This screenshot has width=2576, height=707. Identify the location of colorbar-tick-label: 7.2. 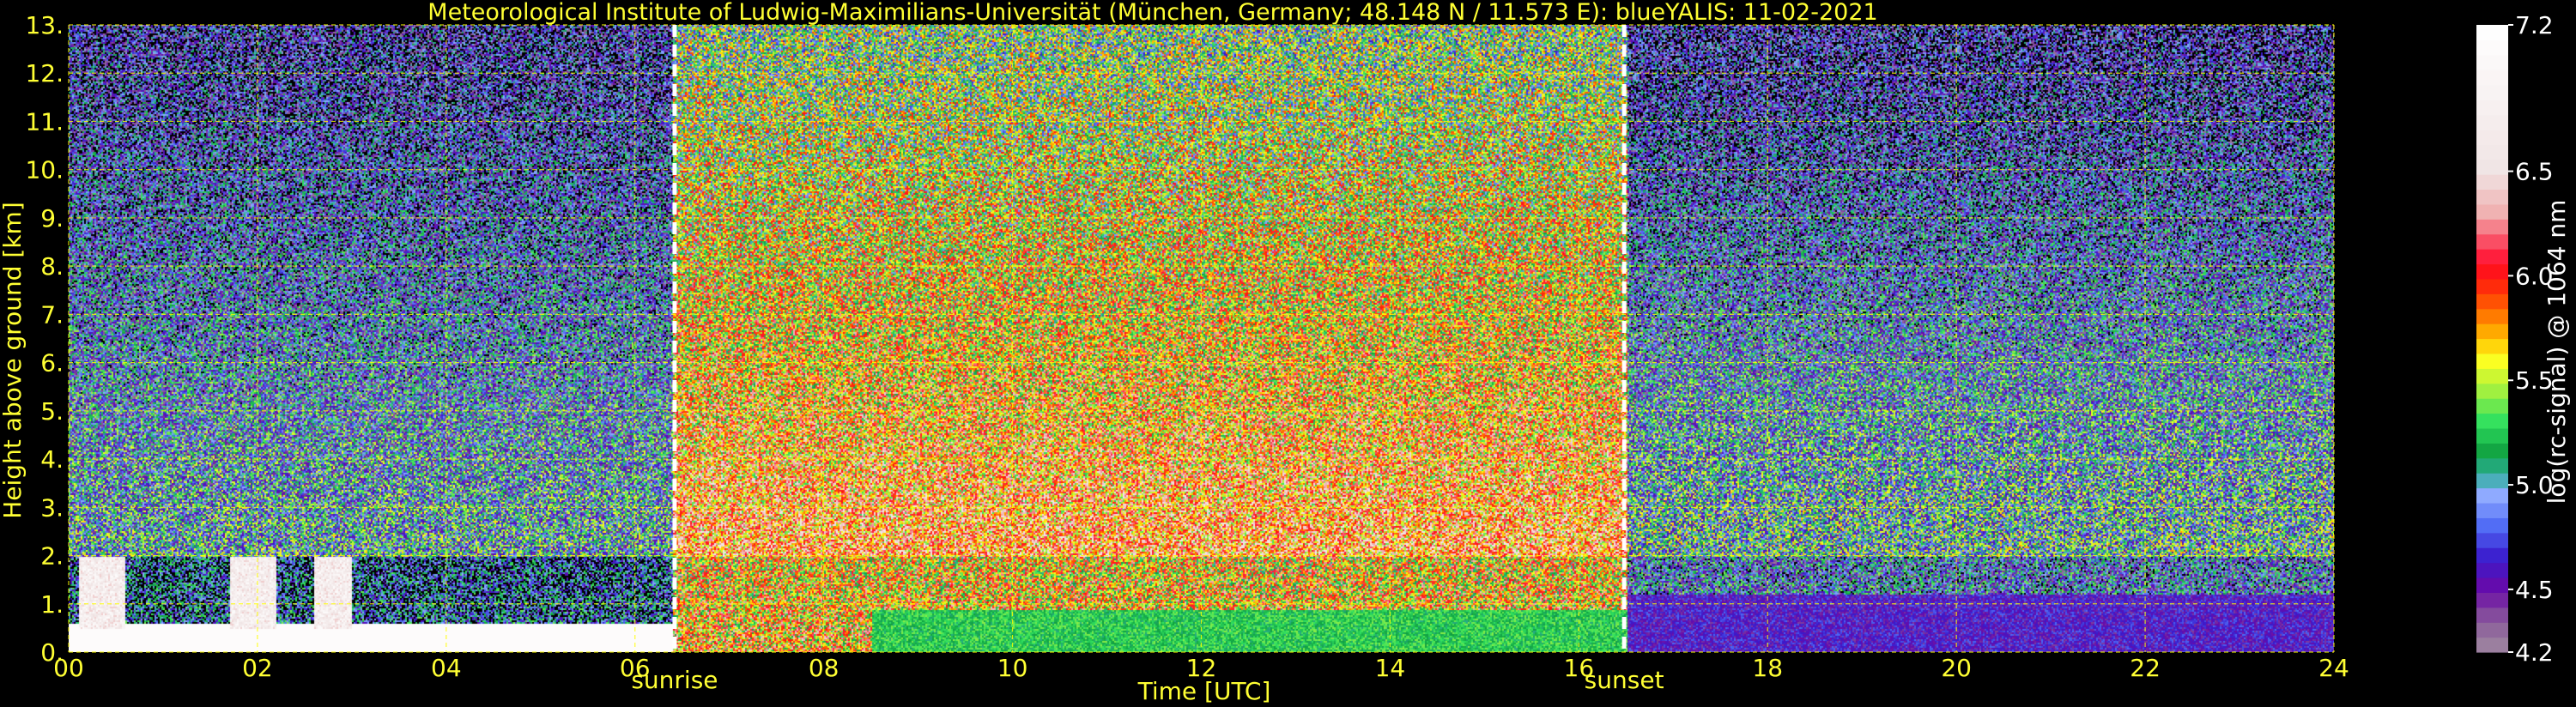
(2534, 25).